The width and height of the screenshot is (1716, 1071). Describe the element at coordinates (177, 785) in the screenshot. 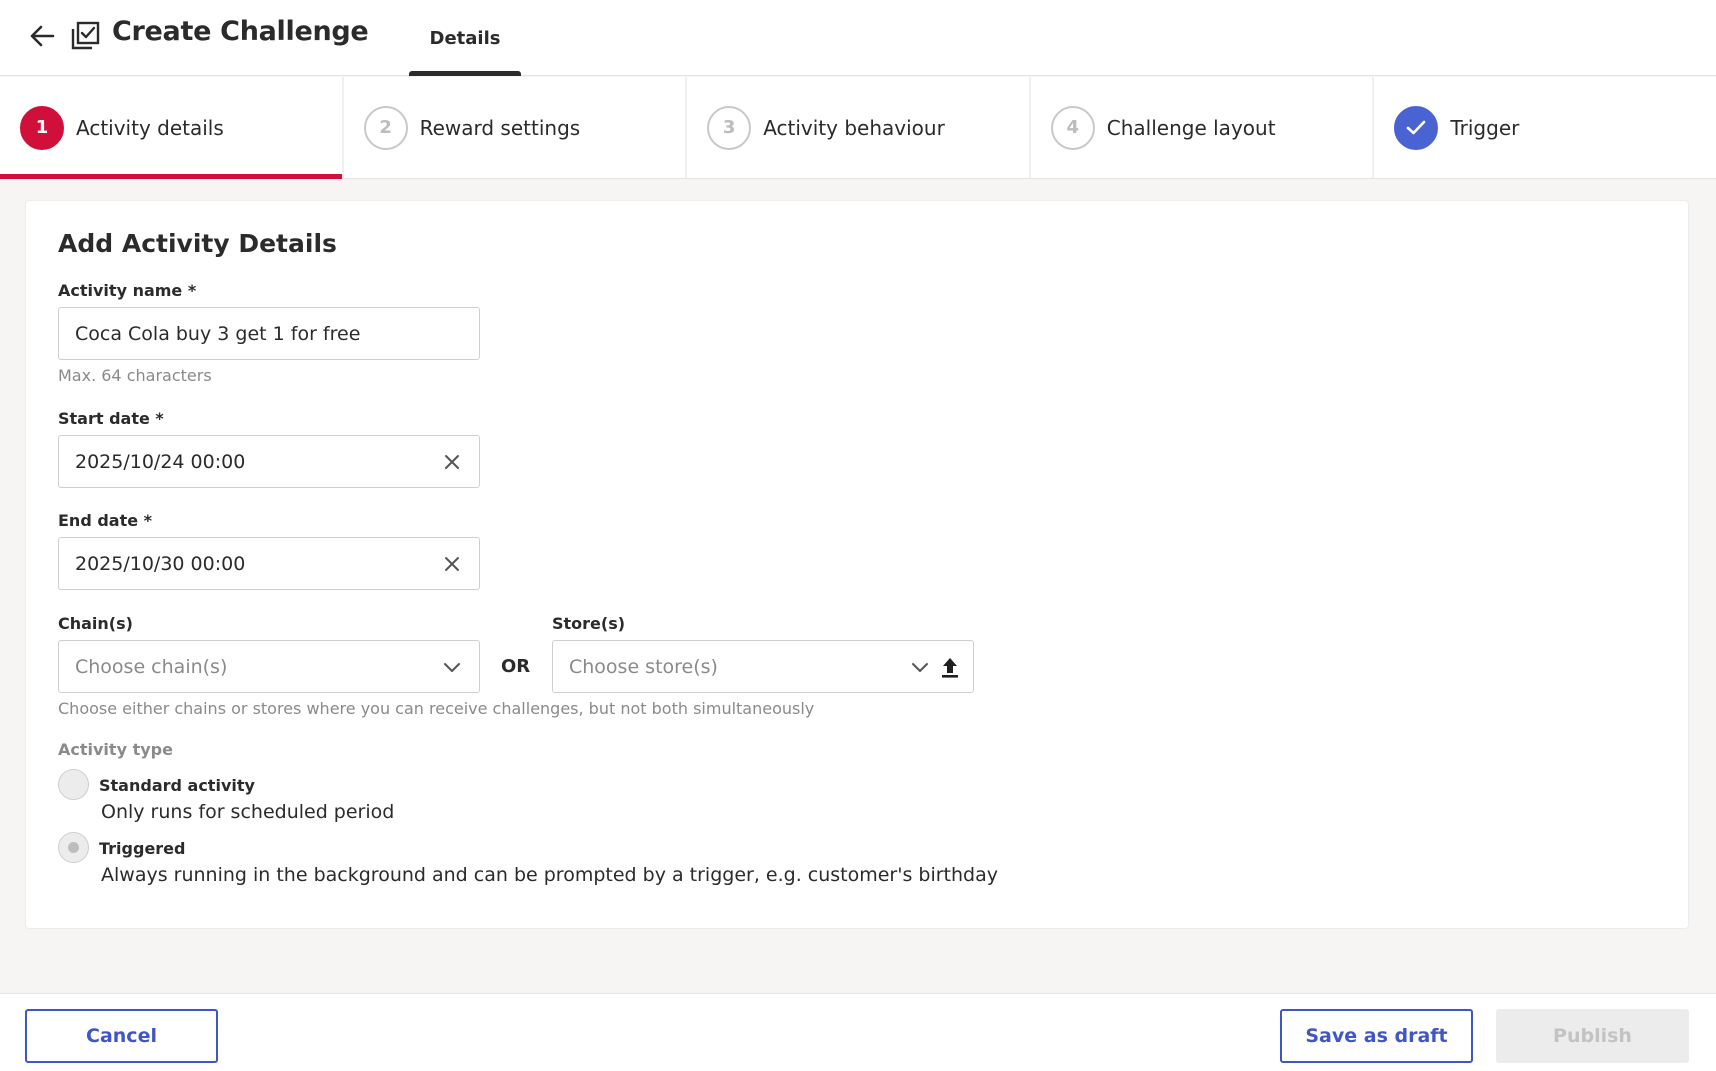

I see `standard-activity-title: Standard activity` at that location.